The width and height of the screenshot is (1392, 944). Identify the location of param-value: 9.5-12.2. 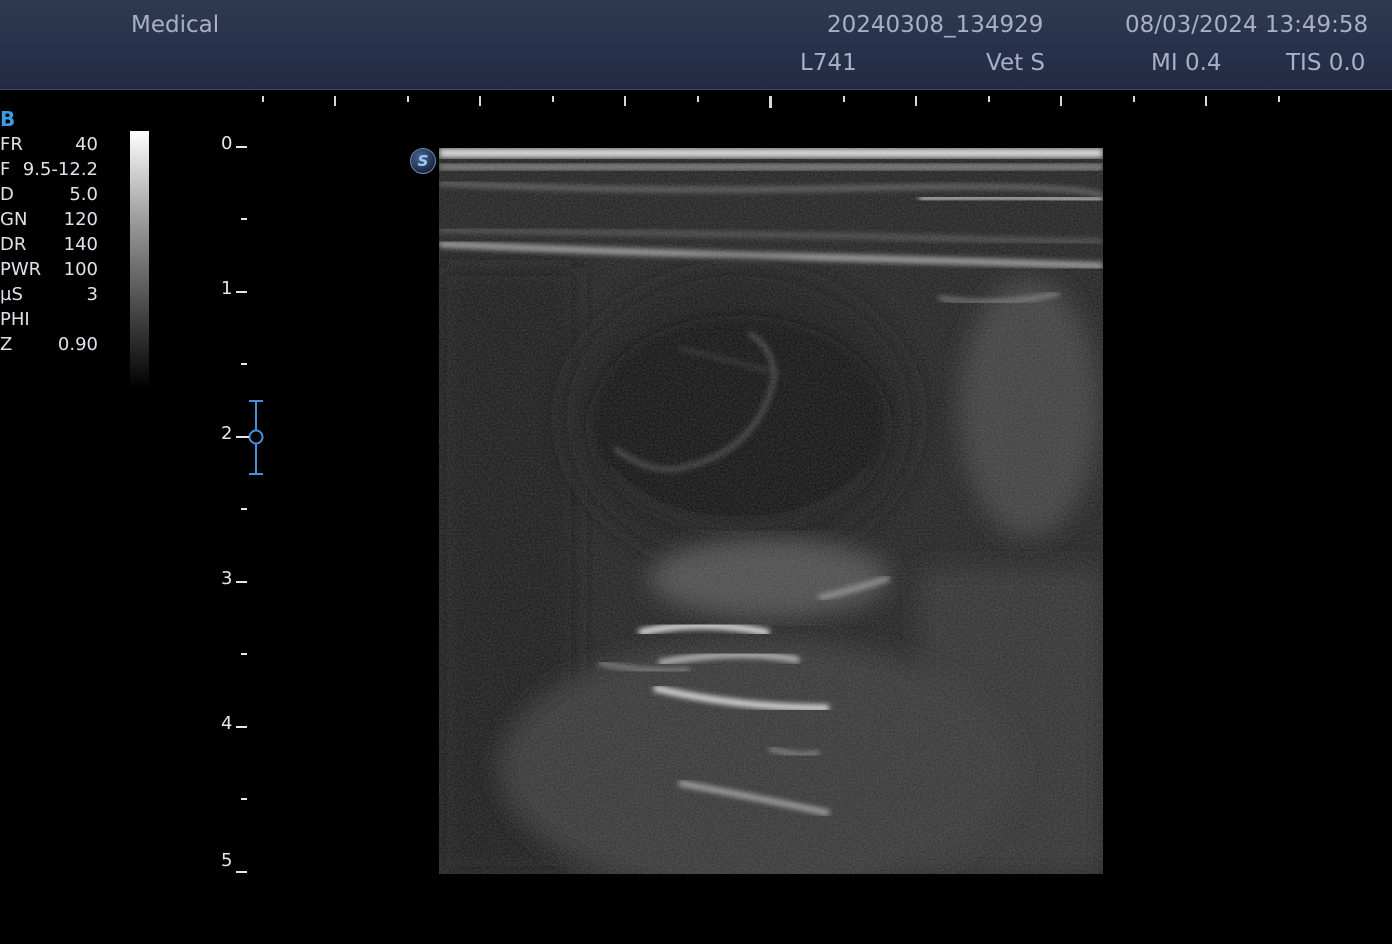
(60, 169).